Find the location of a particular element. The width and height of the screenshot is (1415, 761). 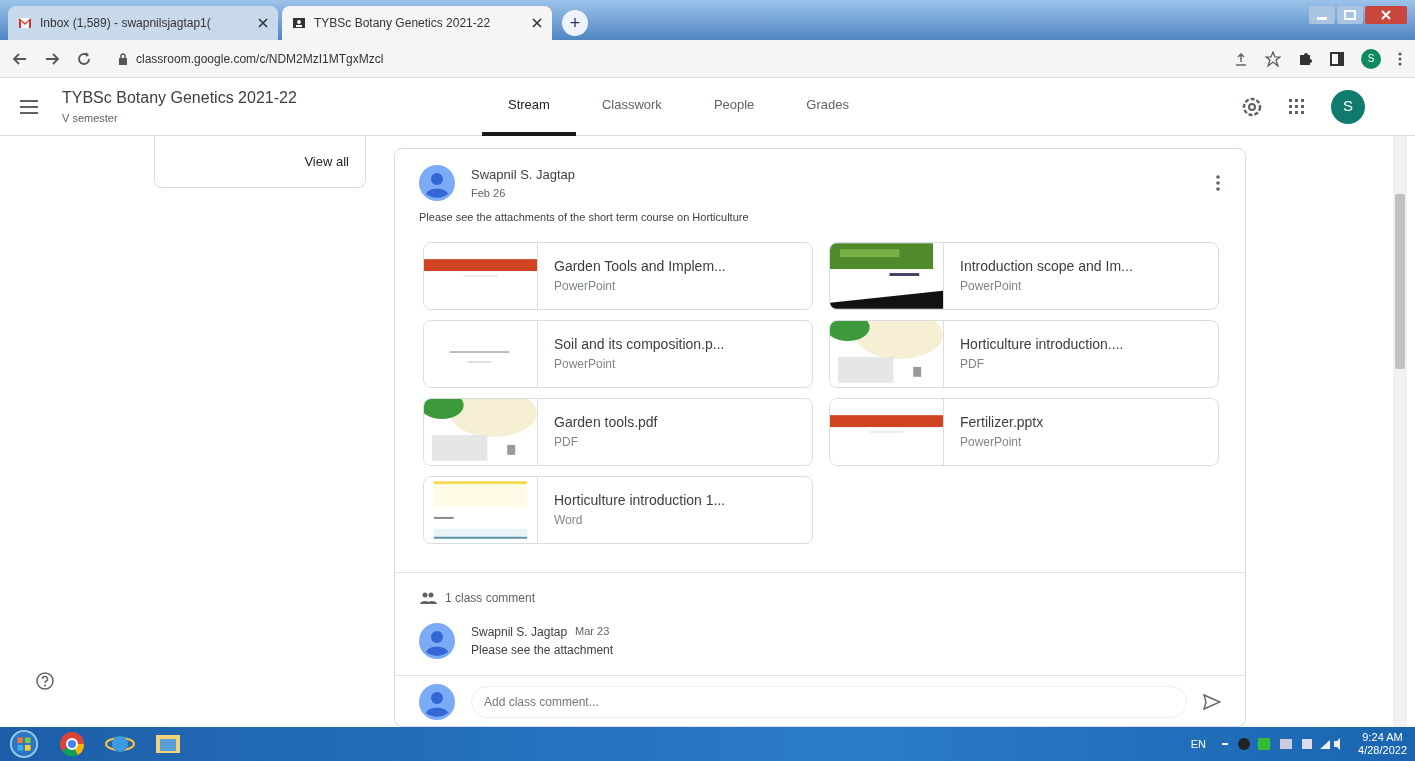

attachment-card: Fertilizer.pptx PowerPoint is located at coordinates (1024, 431).